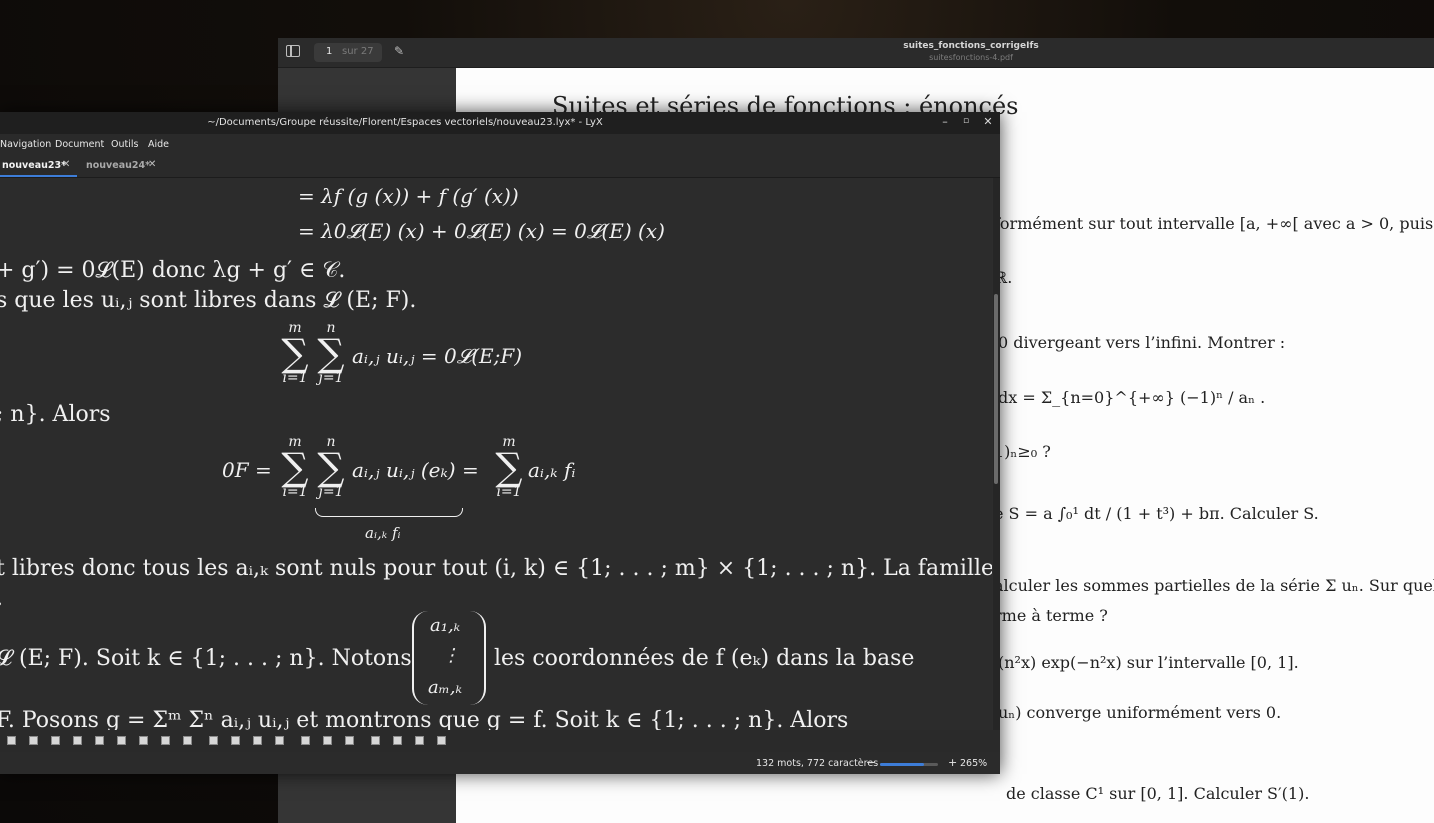  What do you see at coordinates (481, 231) in the screenshot?
I see `equation-line: = λ0𝓛(E) (x) + 0𝓛(E) (x) = 0𝓛(E) (x)` at bounding box center [481, 231].